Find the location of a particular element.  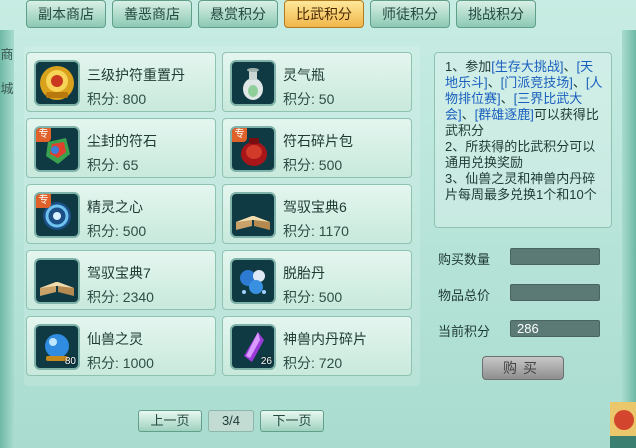

item-points: 积分: 2340 is located at coordinates (120, 297).